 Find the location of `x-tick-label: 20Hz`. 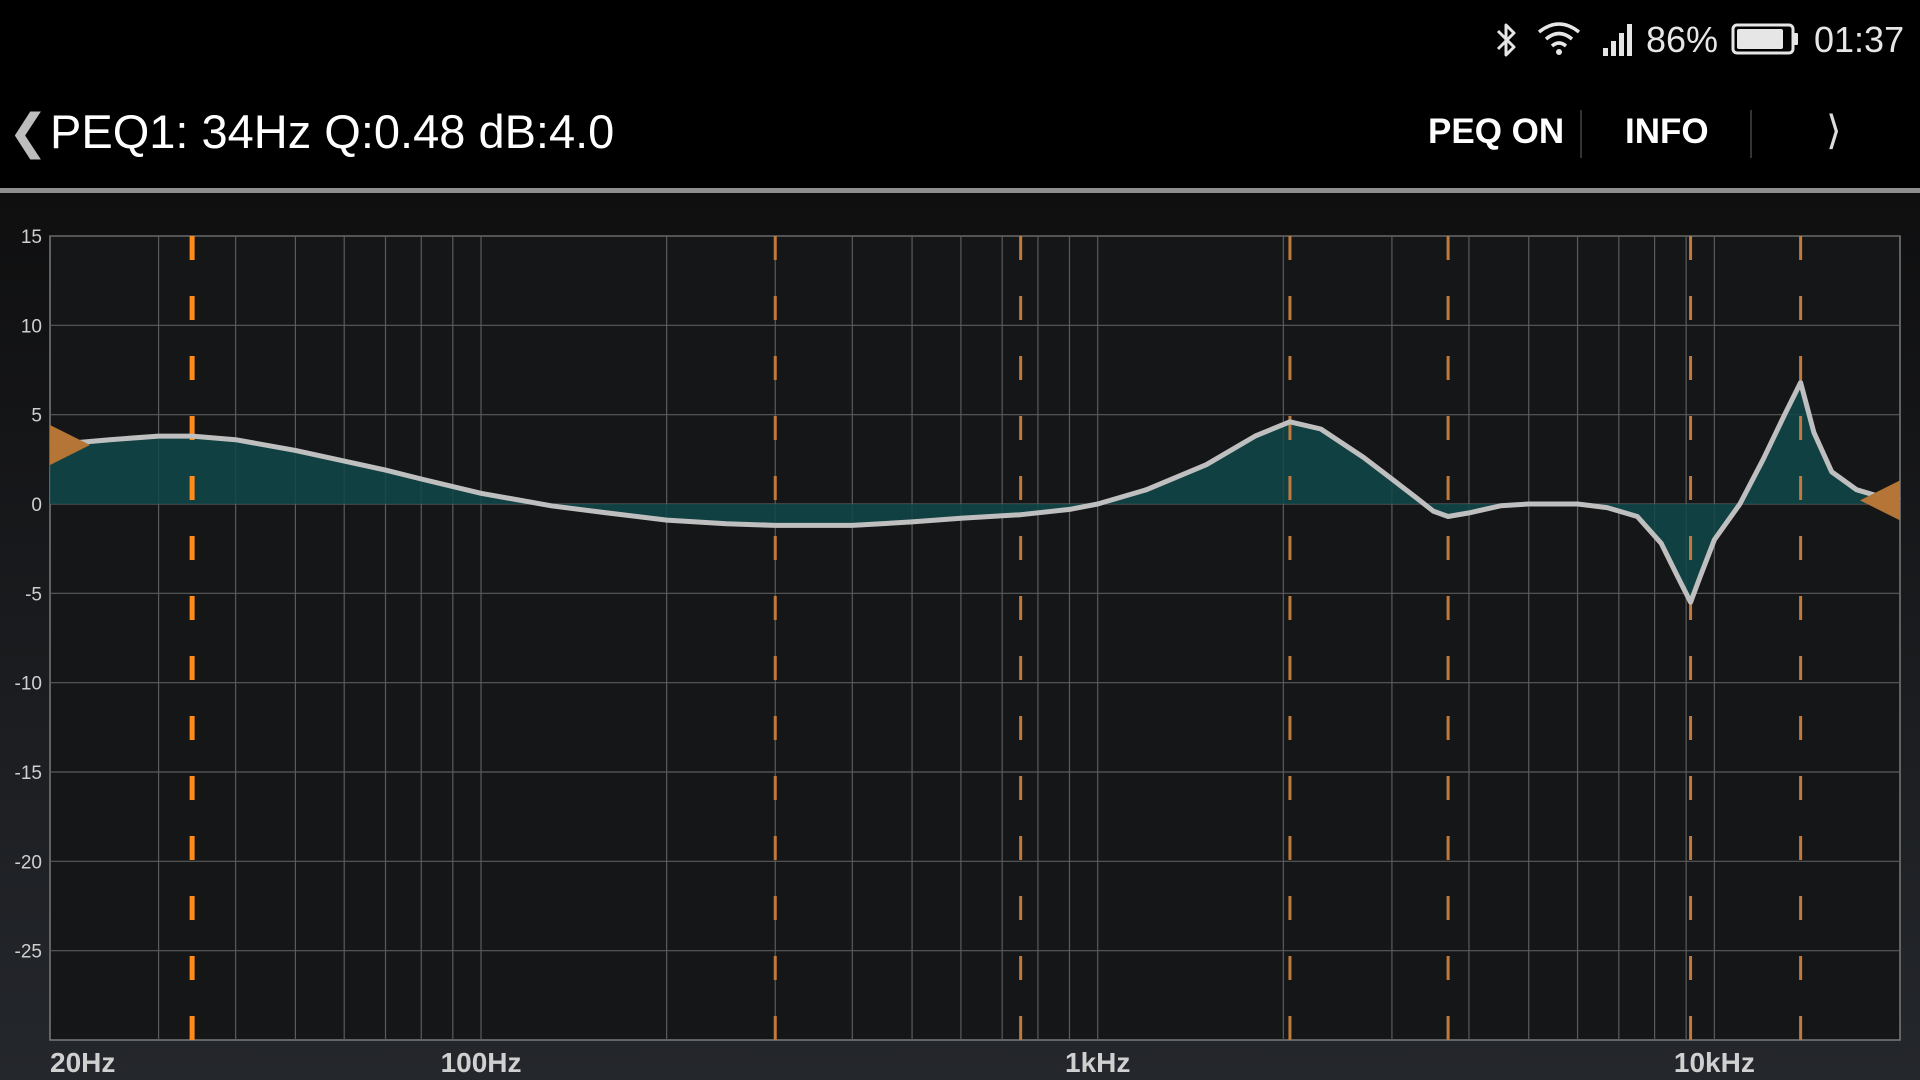

x-tick-label: 20Hz is located at coordinates (82, 1062).